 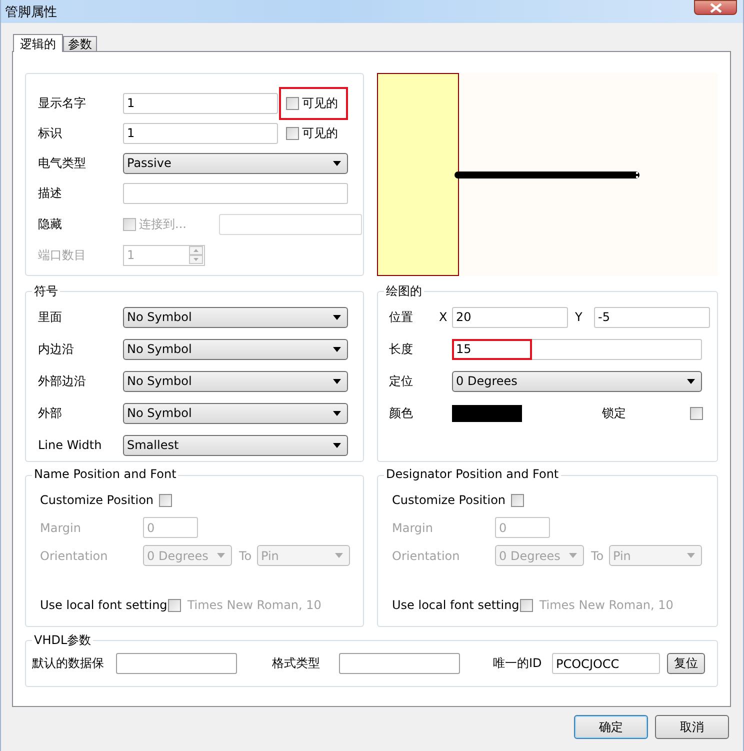 I want to click on dropdown: 0 Degrees, so click(x=577, y=381).